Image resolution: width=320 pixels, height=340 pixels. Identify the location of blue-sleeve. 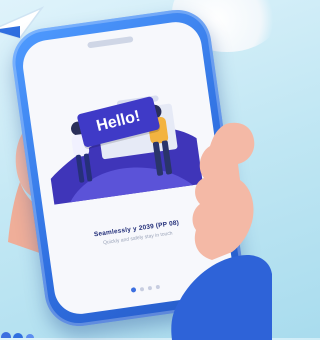
(221, 297).